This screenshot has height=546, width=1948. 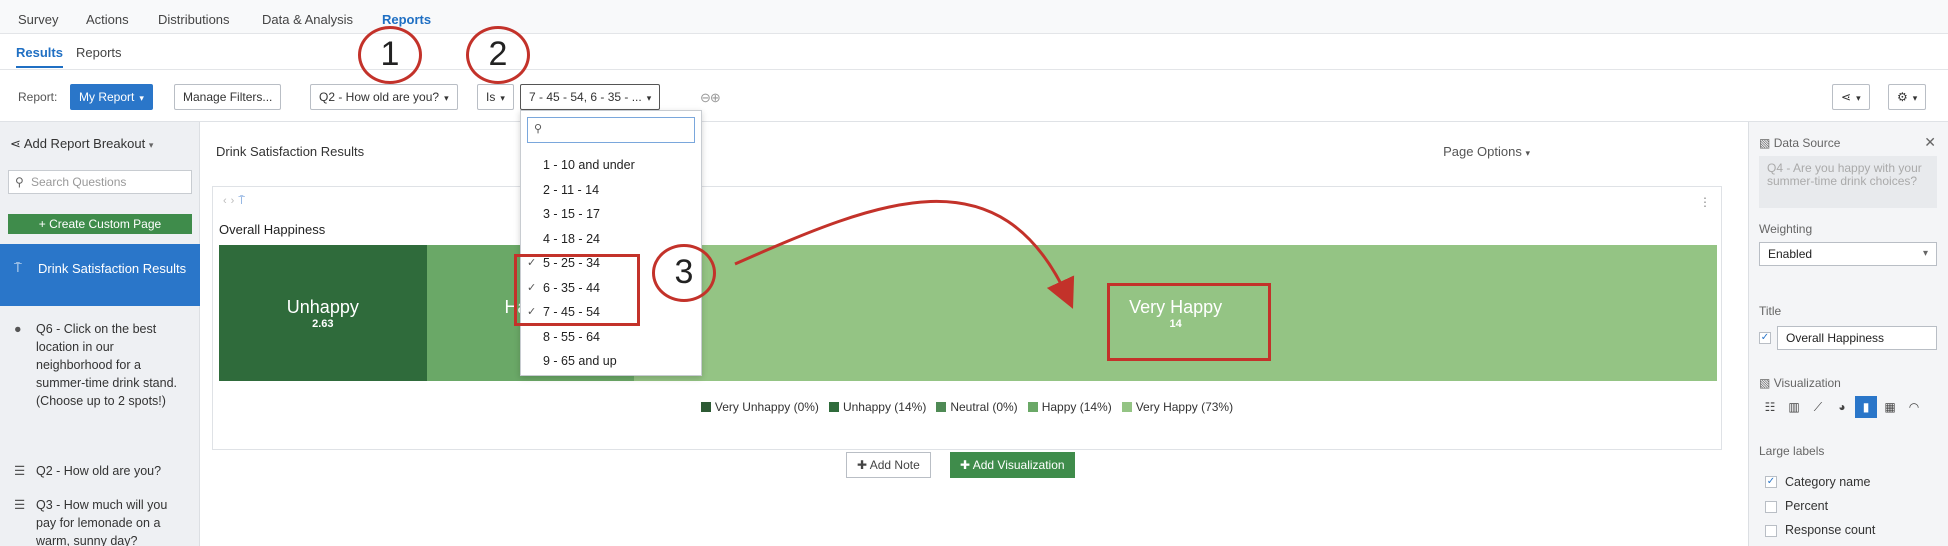 I want to click on dropdown-option-label: 3 - 15 - 17, so click(x=571, y=214).